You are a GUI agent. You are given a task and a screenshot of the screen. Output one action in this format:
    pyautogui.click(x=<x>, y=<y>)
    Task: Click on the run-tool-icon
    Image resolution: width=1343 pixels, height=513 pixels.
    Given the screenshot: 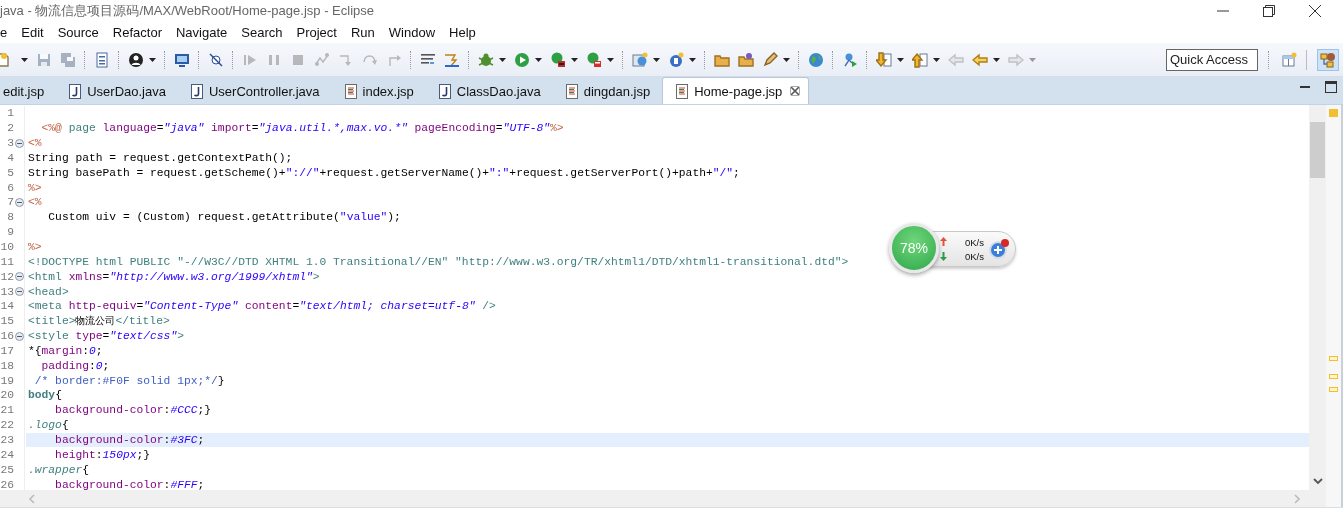 What is the action you would take?
    pyautogui.click(x=850, y=59)
    